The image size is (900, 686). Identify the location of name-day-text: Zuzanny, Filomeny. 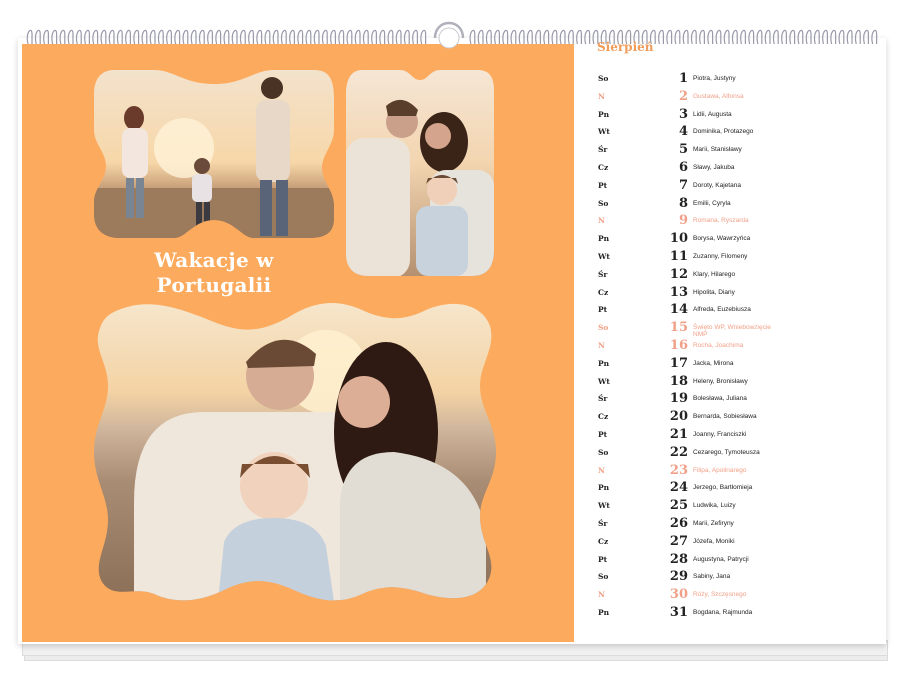
(720, 256).